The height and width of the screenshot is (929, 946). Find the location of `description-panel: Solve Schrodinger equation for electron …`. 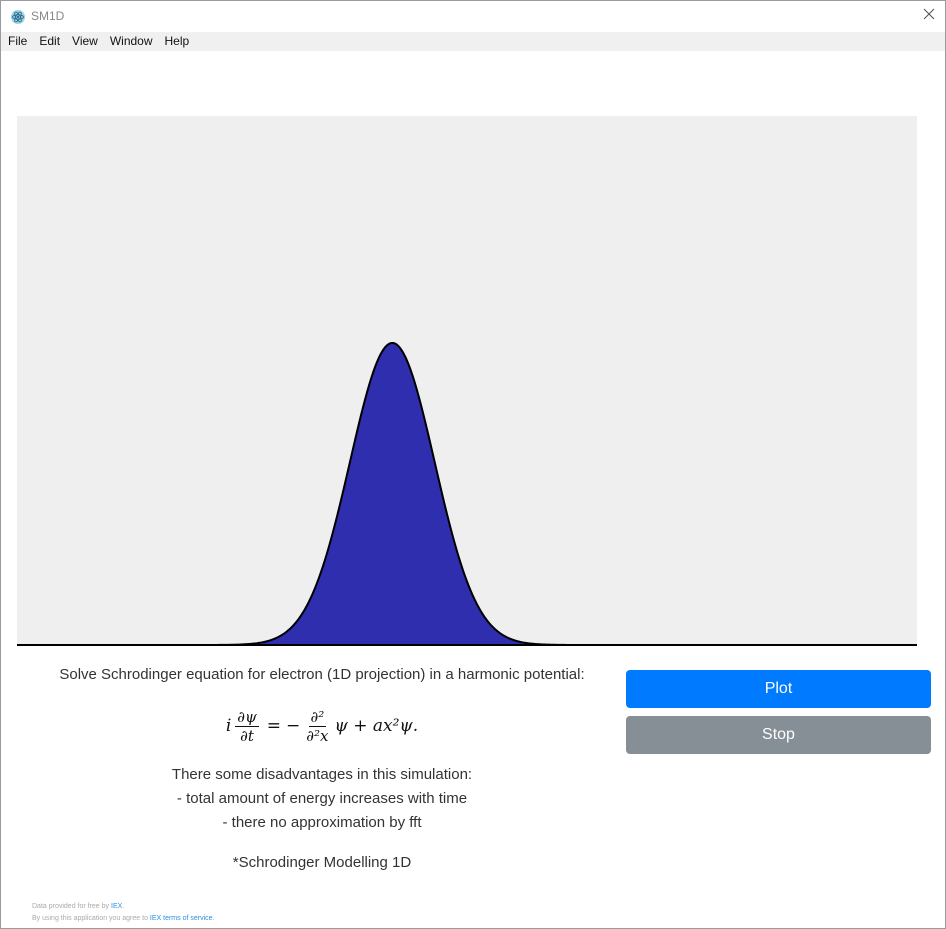

description-panel: Solve Schrodinger equation for electron … is located at coordinates (322, 770).